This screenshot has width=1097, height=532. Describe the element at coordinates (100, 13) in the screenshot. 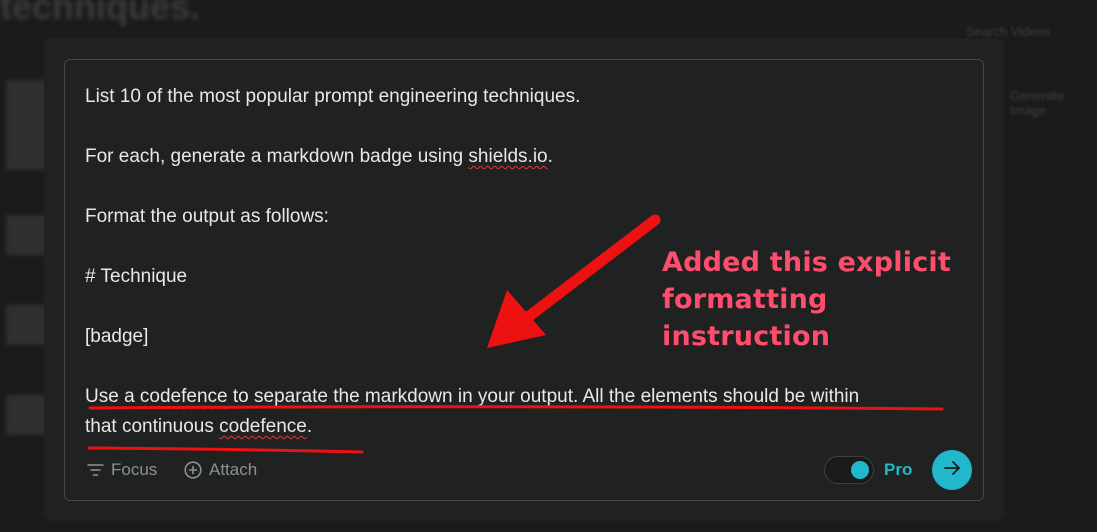

I see `background-heading: techniques.` at that location.